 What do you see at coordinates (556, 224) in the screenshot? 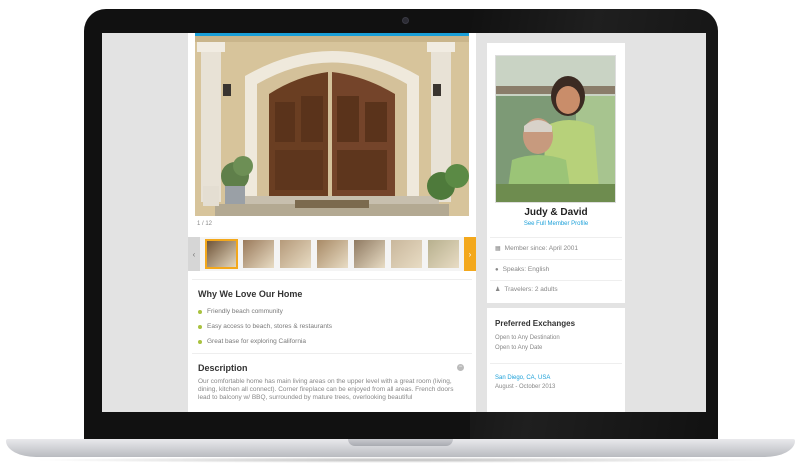
I see `full-profile-link: See Full Member Profile` at bounding box center [556, 224].